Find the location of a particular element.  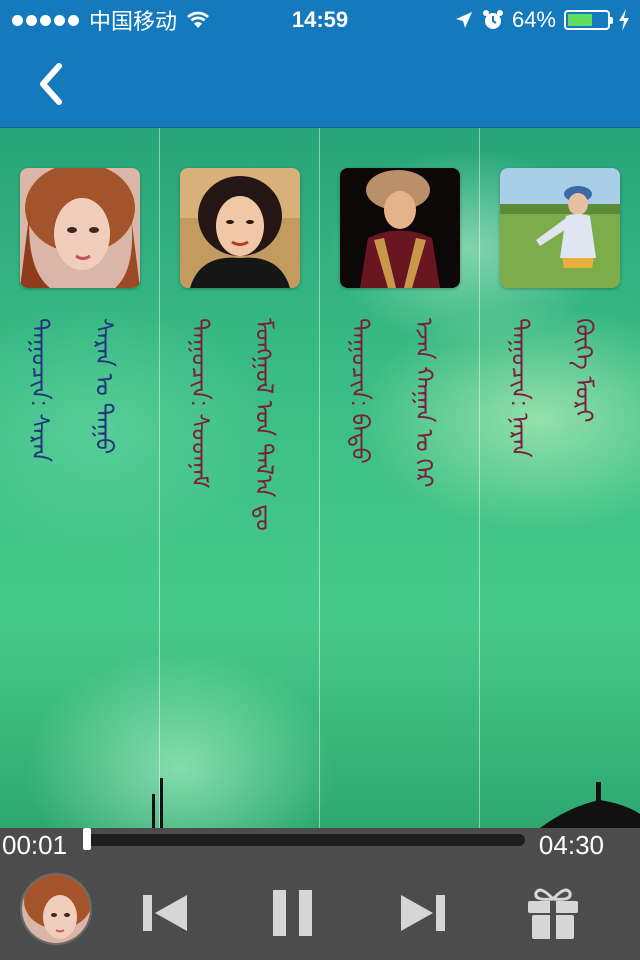

gift-icon is located at coordinates (553, 913).